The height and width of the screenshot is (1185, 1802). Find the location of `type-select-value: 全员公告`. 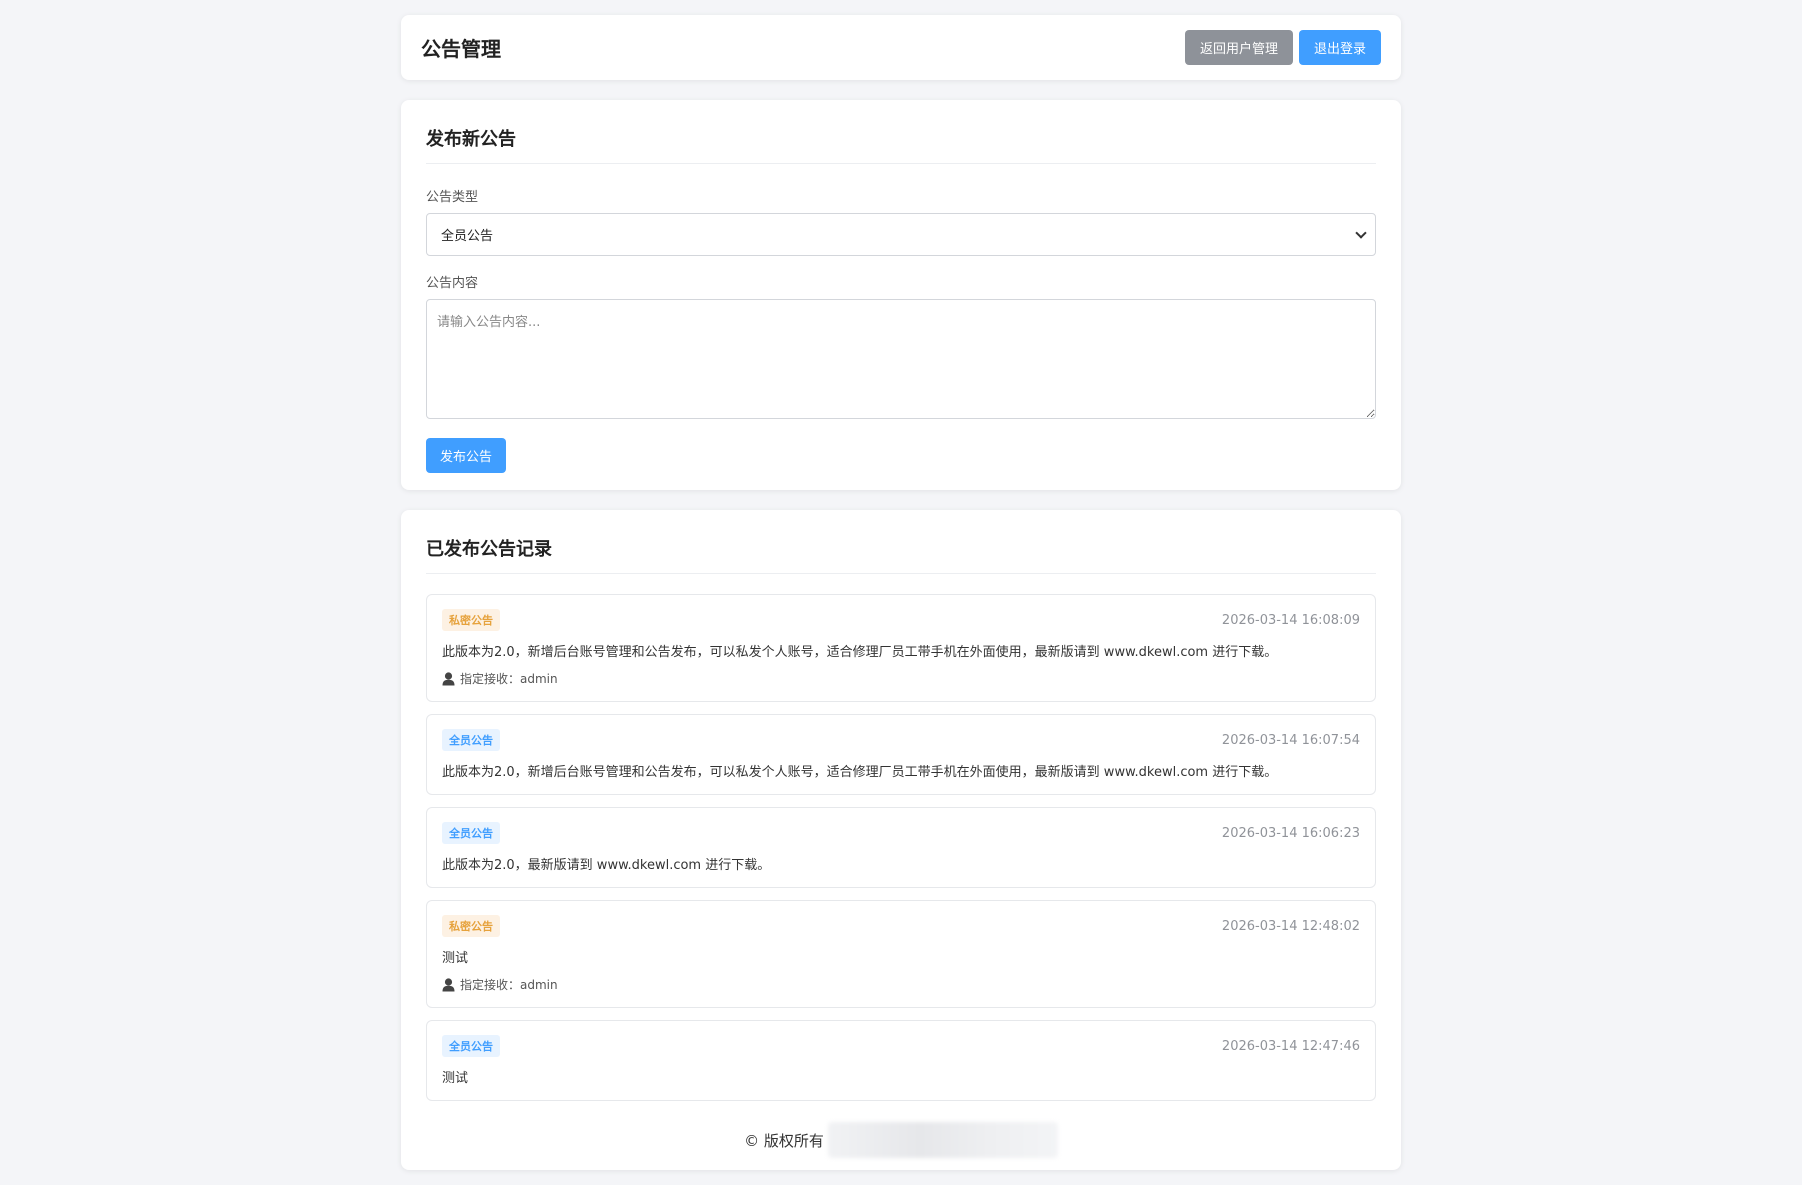

type-select-value: 全员公告 is located at coordinates (467, 236).